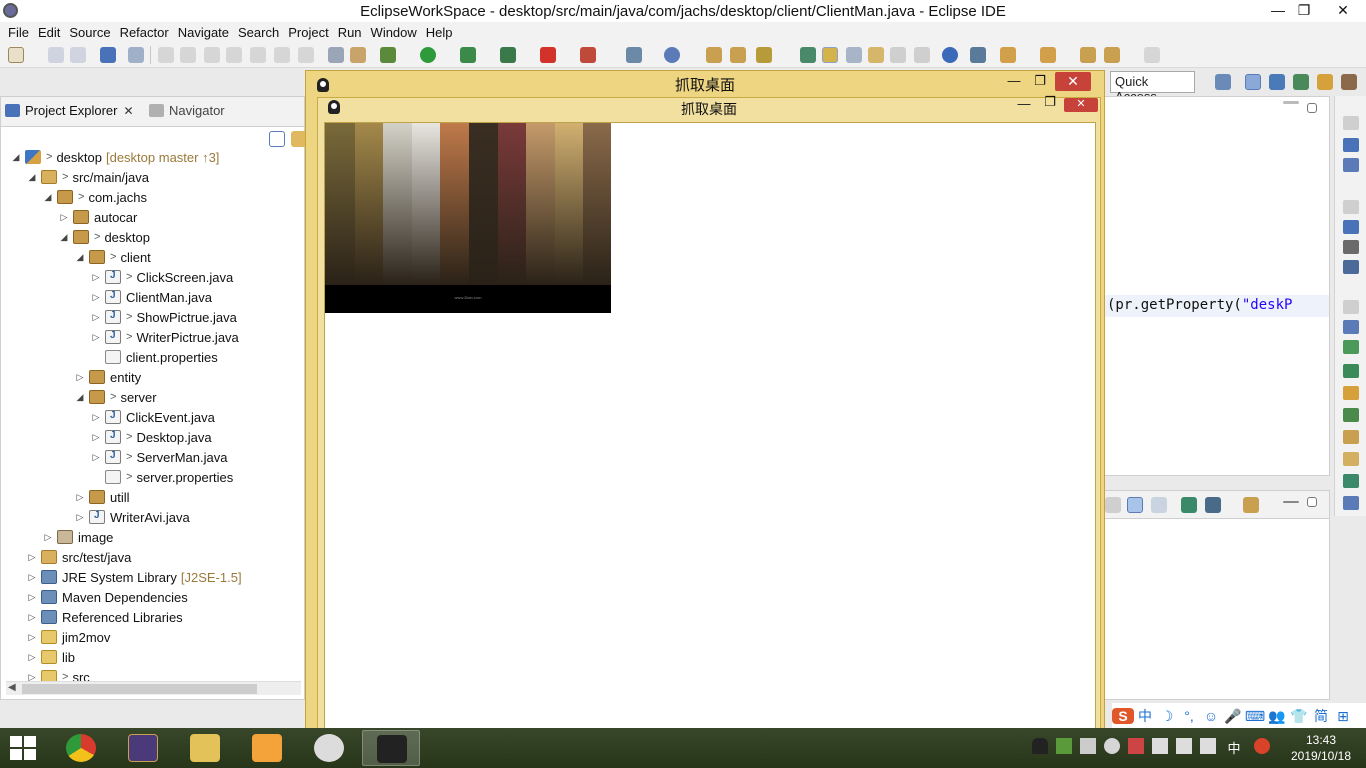  What do you see at coordinates (234, 55) in the screenshot?
I see `disconnect-icon` at bounding box center [234, 55].